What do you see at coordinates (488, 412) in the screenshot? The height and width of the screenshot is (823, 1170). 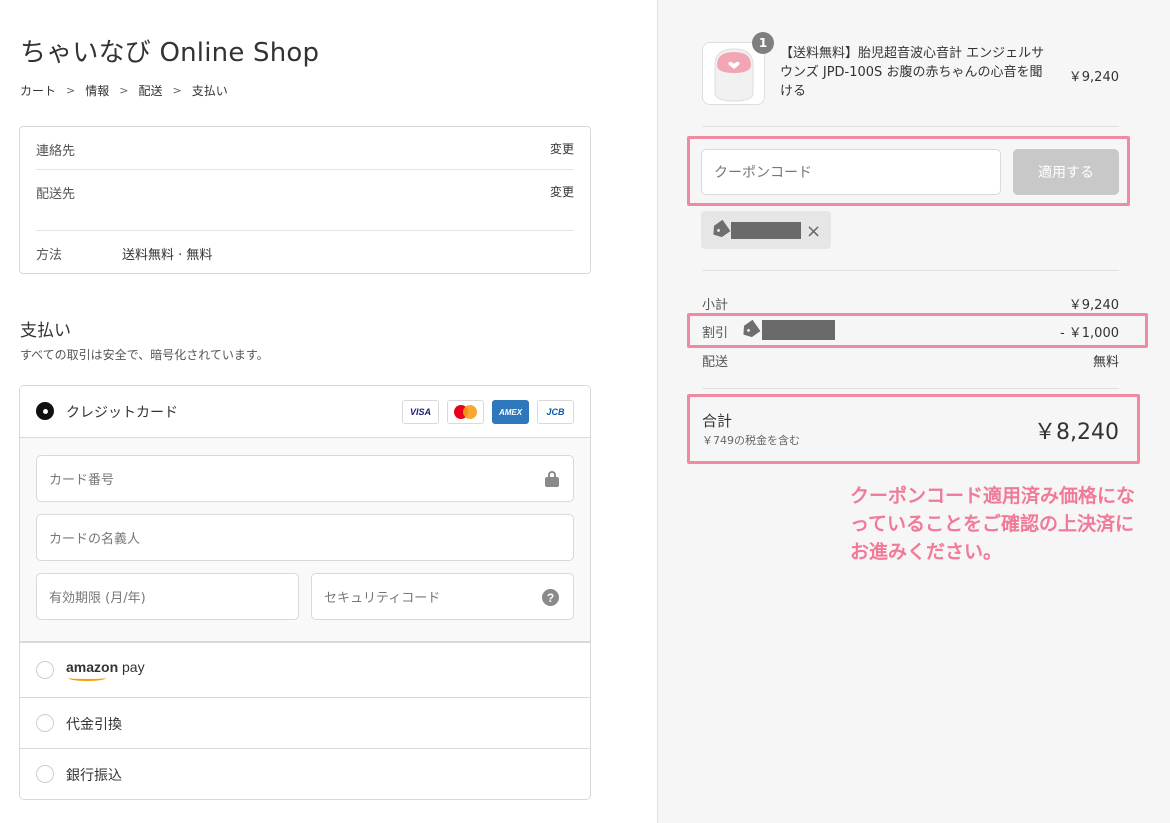 I see `card-brands: VISA AMEX JCB` at bounding box center [488, 412].